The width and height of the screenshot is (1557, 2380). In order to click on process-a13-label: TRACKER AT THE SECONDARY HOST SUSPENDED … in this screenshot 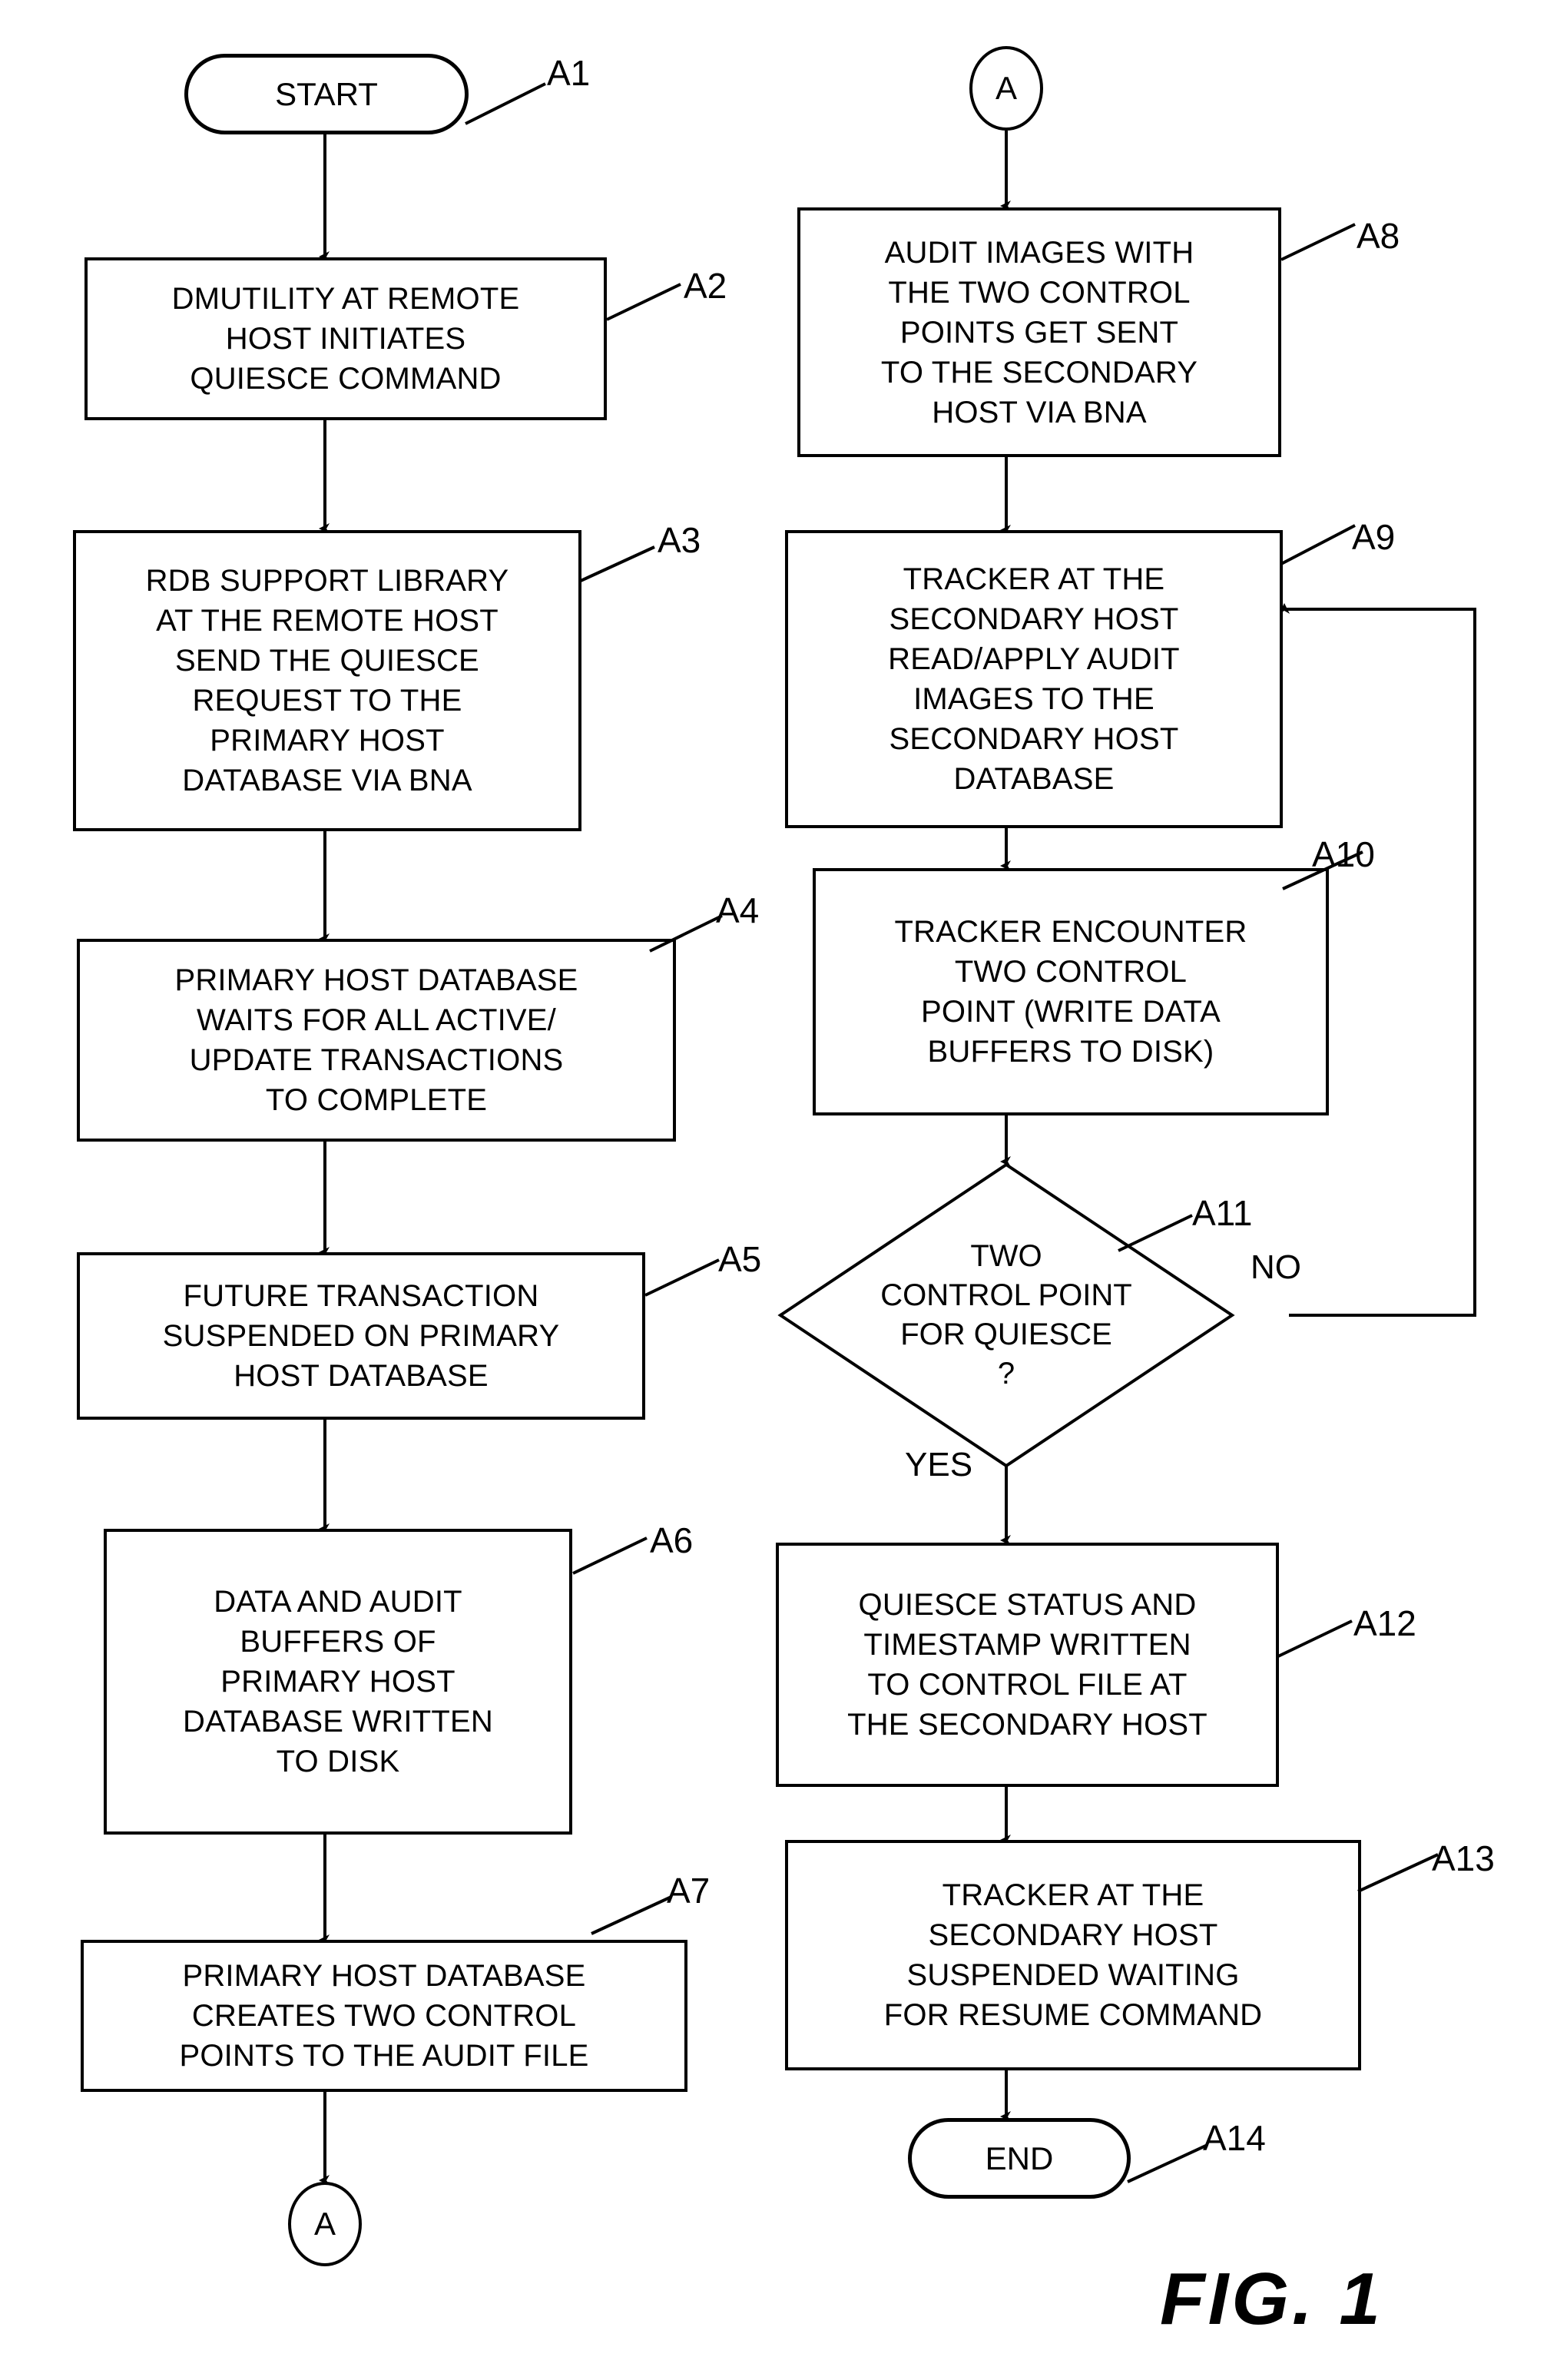, I will do `click(1073, 1955)`.